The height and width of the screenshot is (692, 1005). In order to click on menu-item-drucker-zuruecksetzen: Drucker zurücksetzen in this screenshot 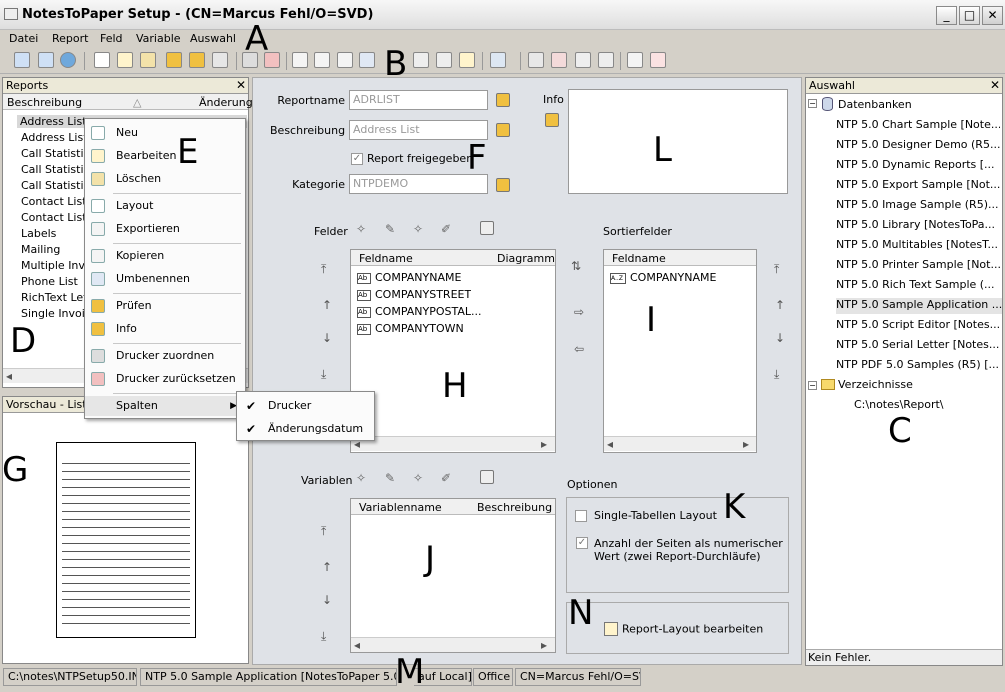, I will do `click(165, 379)`.